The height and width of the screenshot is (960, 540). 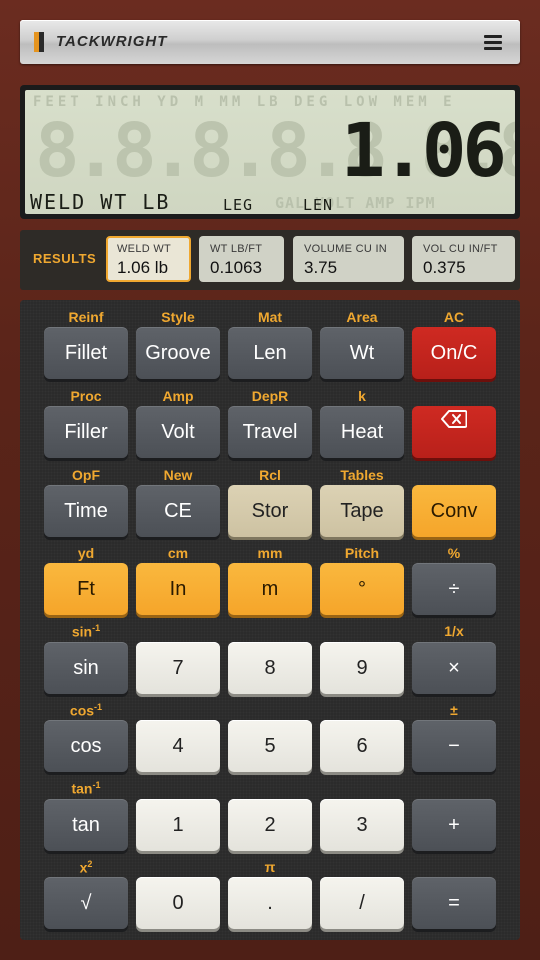 I want to click on display-mode-label: WELD WT LB, so click(x=100, y=202).